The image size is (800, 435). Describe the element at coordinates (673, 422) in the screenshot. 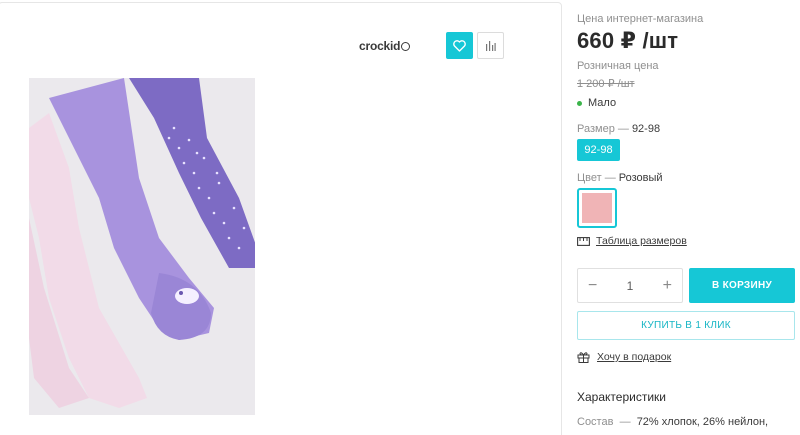

I see `composition-row: Состав — 72% хлопок, 26% нейлон,` at that location.